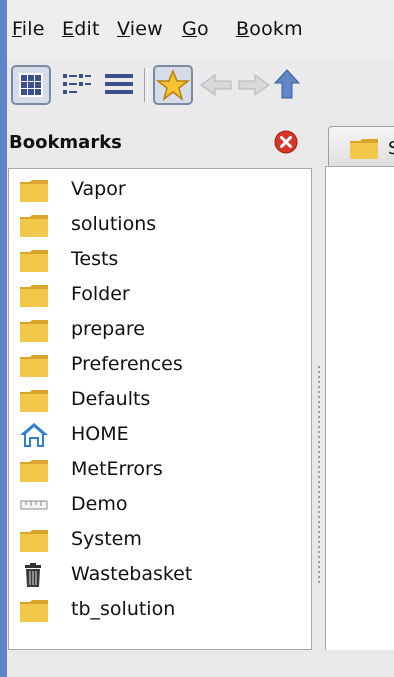 This screenshot has width=394, height=677. Describe the element at coordinates (99, 504) in the screenshot. I see `bookmark-label: Demo` at that location.